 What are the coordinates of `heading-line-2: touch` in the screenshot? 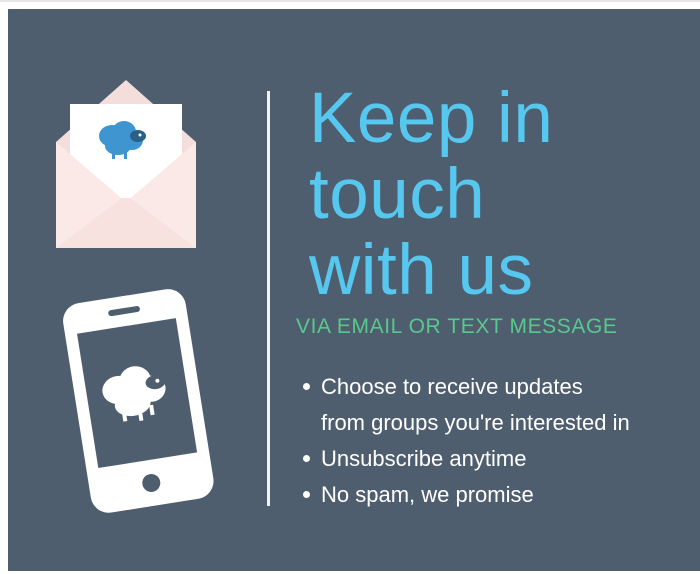 It's located at (397, 194).